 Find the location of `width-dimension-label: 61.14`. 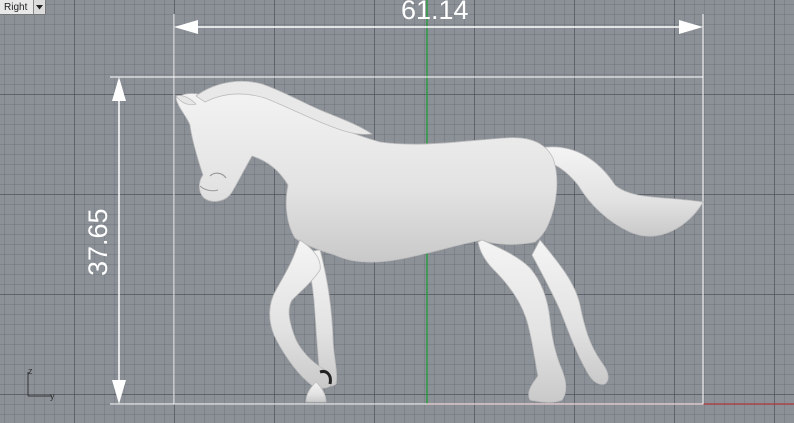

width-dimension-label: 61.14 is located at coordinates (435, 12).